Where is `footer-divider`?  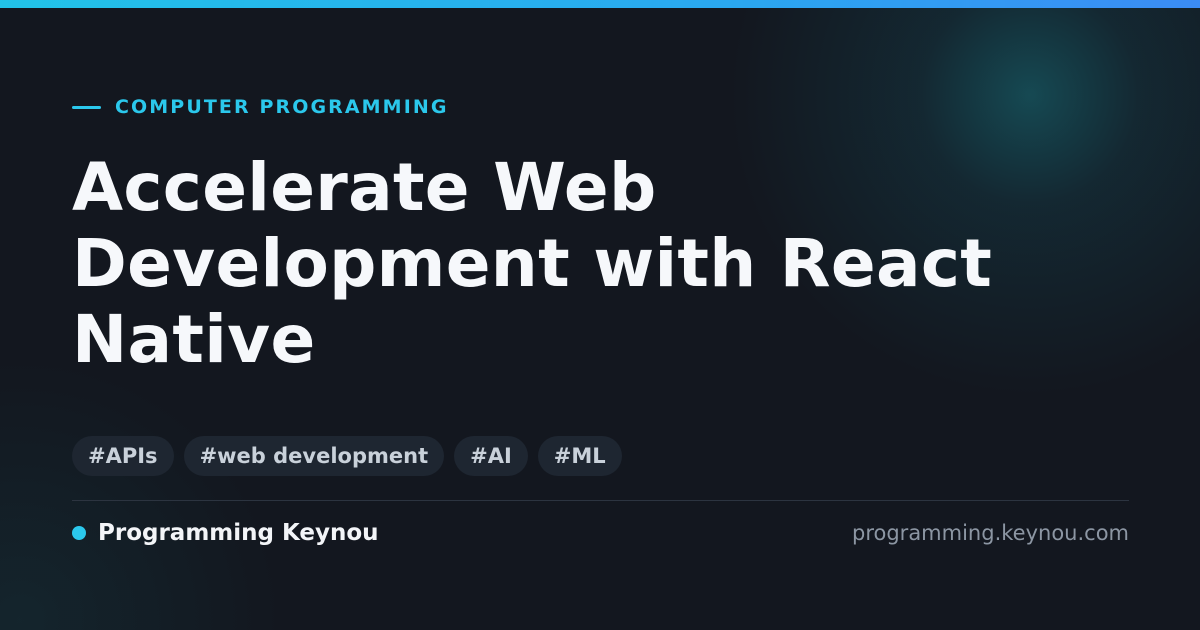 footer-divider is located at coordinates (600, 500).